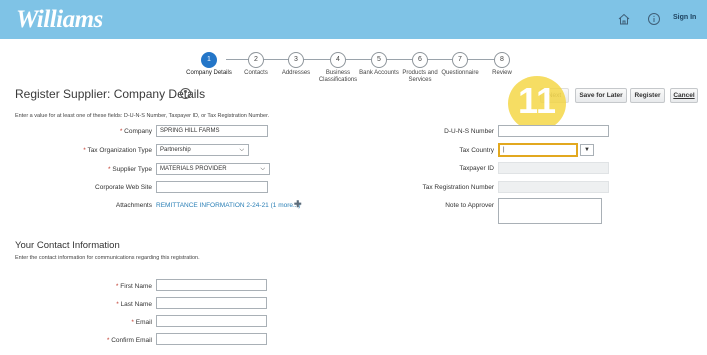 This screenshot has height=355, width=707. Describe the element at coordinates (647, 95) in the screenshot. I see `register-button: Register` at that location.